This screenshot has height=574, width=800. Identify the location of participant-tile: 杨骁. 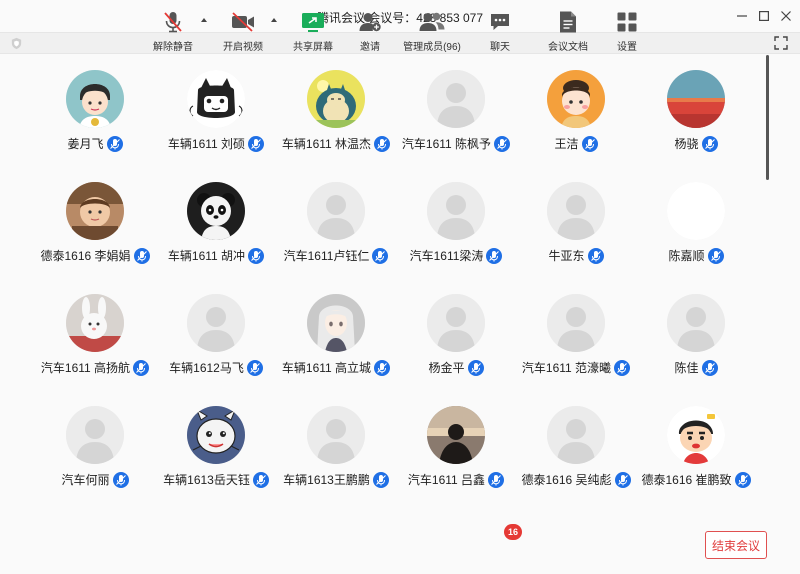
(696, 110).